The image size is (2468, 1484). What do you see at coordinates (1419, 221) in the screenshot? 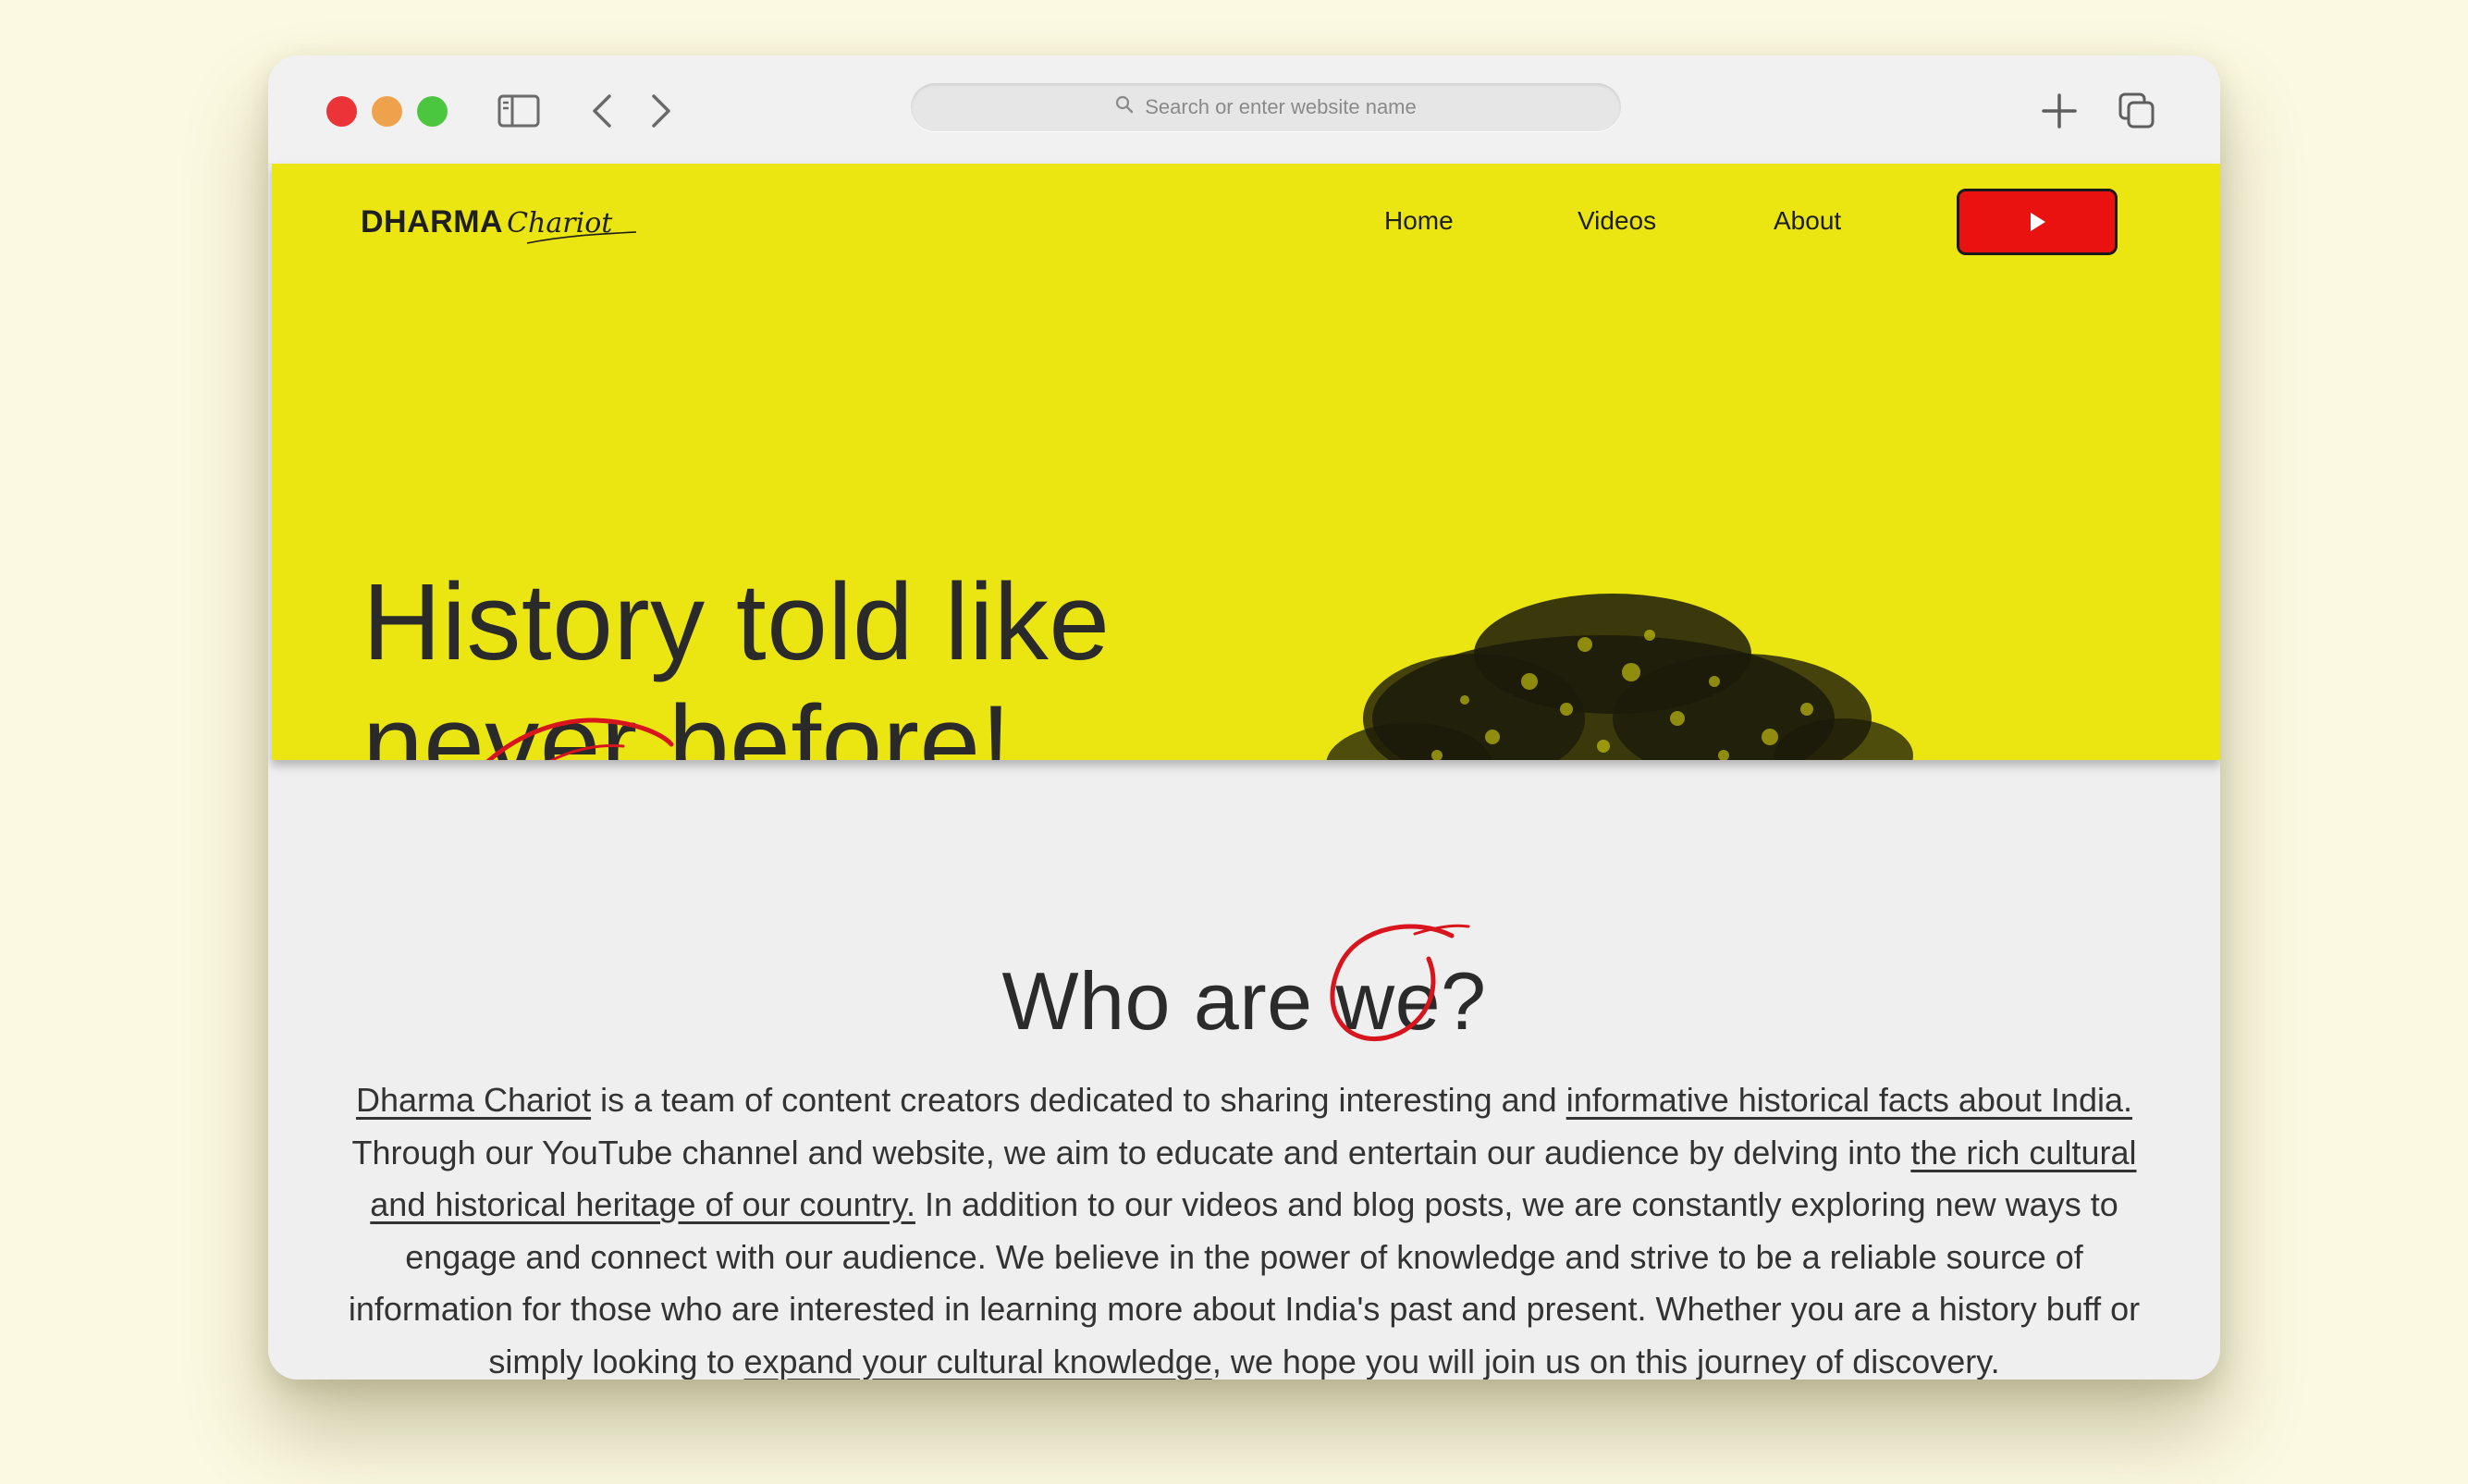
I see `nav-home: Home` at bounding box center [1419, 221].